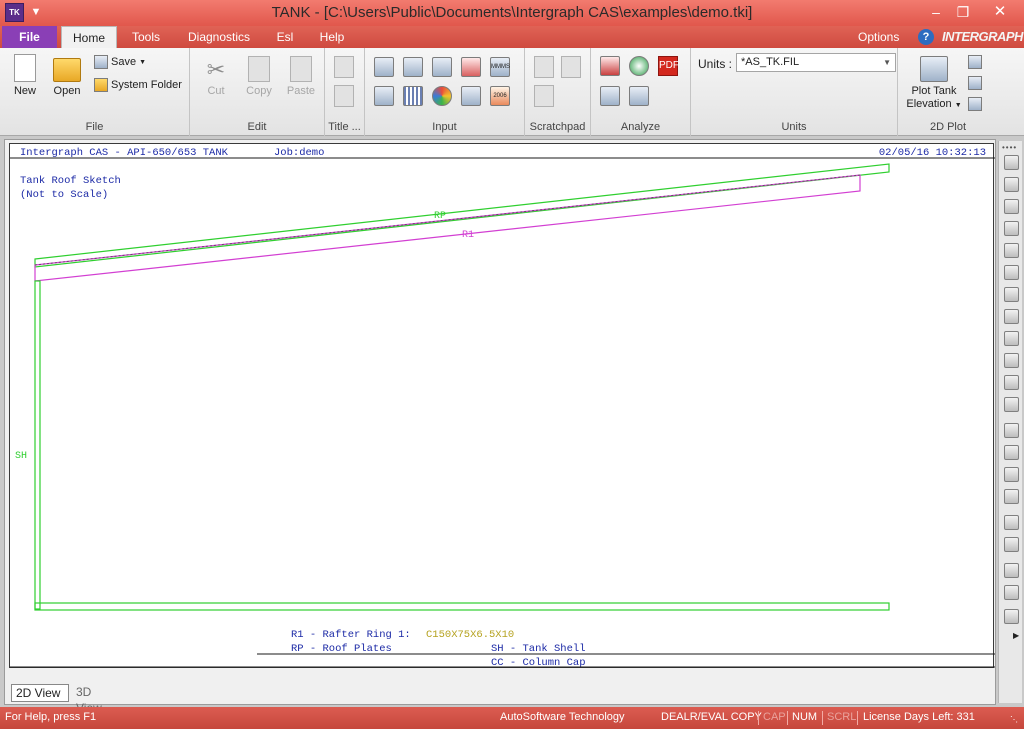 The height and width of the screenshot is (729, 1024). What do you see at coordinates (444, 127) in the screenshot?
I see `group-input-label: Input` at bounding box center [444, 127].